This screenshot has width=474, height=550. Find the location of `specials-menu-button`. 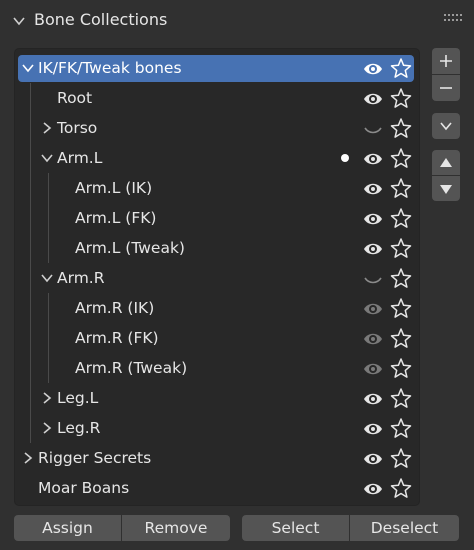

specials-menu-button is located at coordinates (446, 126).